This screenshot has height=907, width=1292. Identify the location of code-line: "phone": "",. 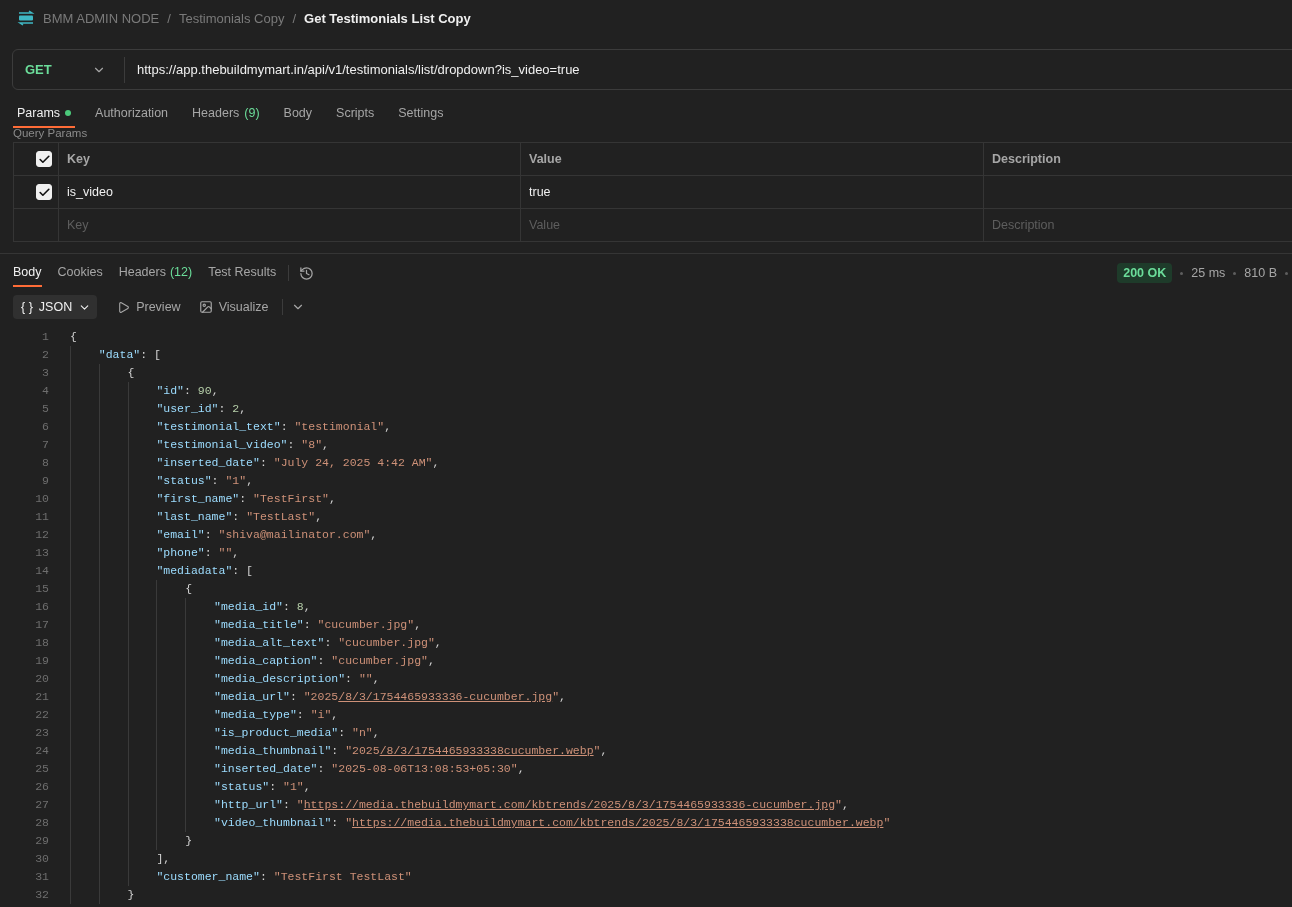
(198, 553).